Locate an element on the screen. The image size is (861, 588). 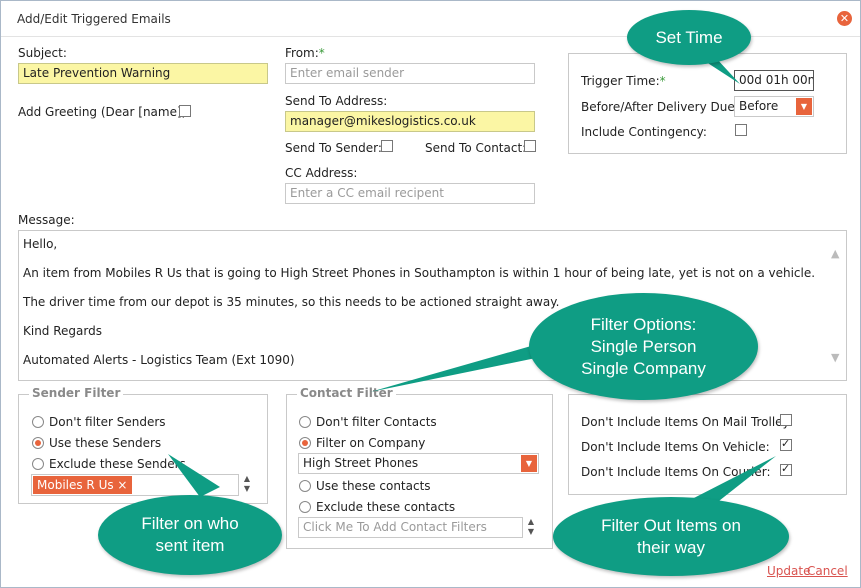
greeting-checkbox is located at coordinates (185, 111).